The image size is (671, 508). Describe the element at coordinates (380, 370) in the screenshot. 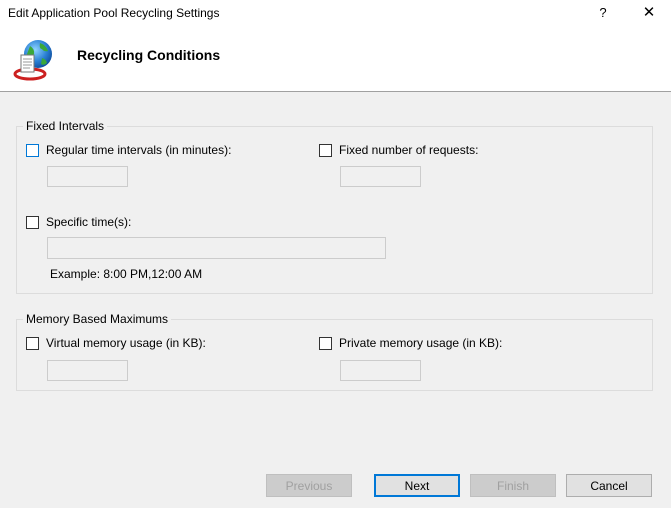

I see `private-memory-input` at that location.